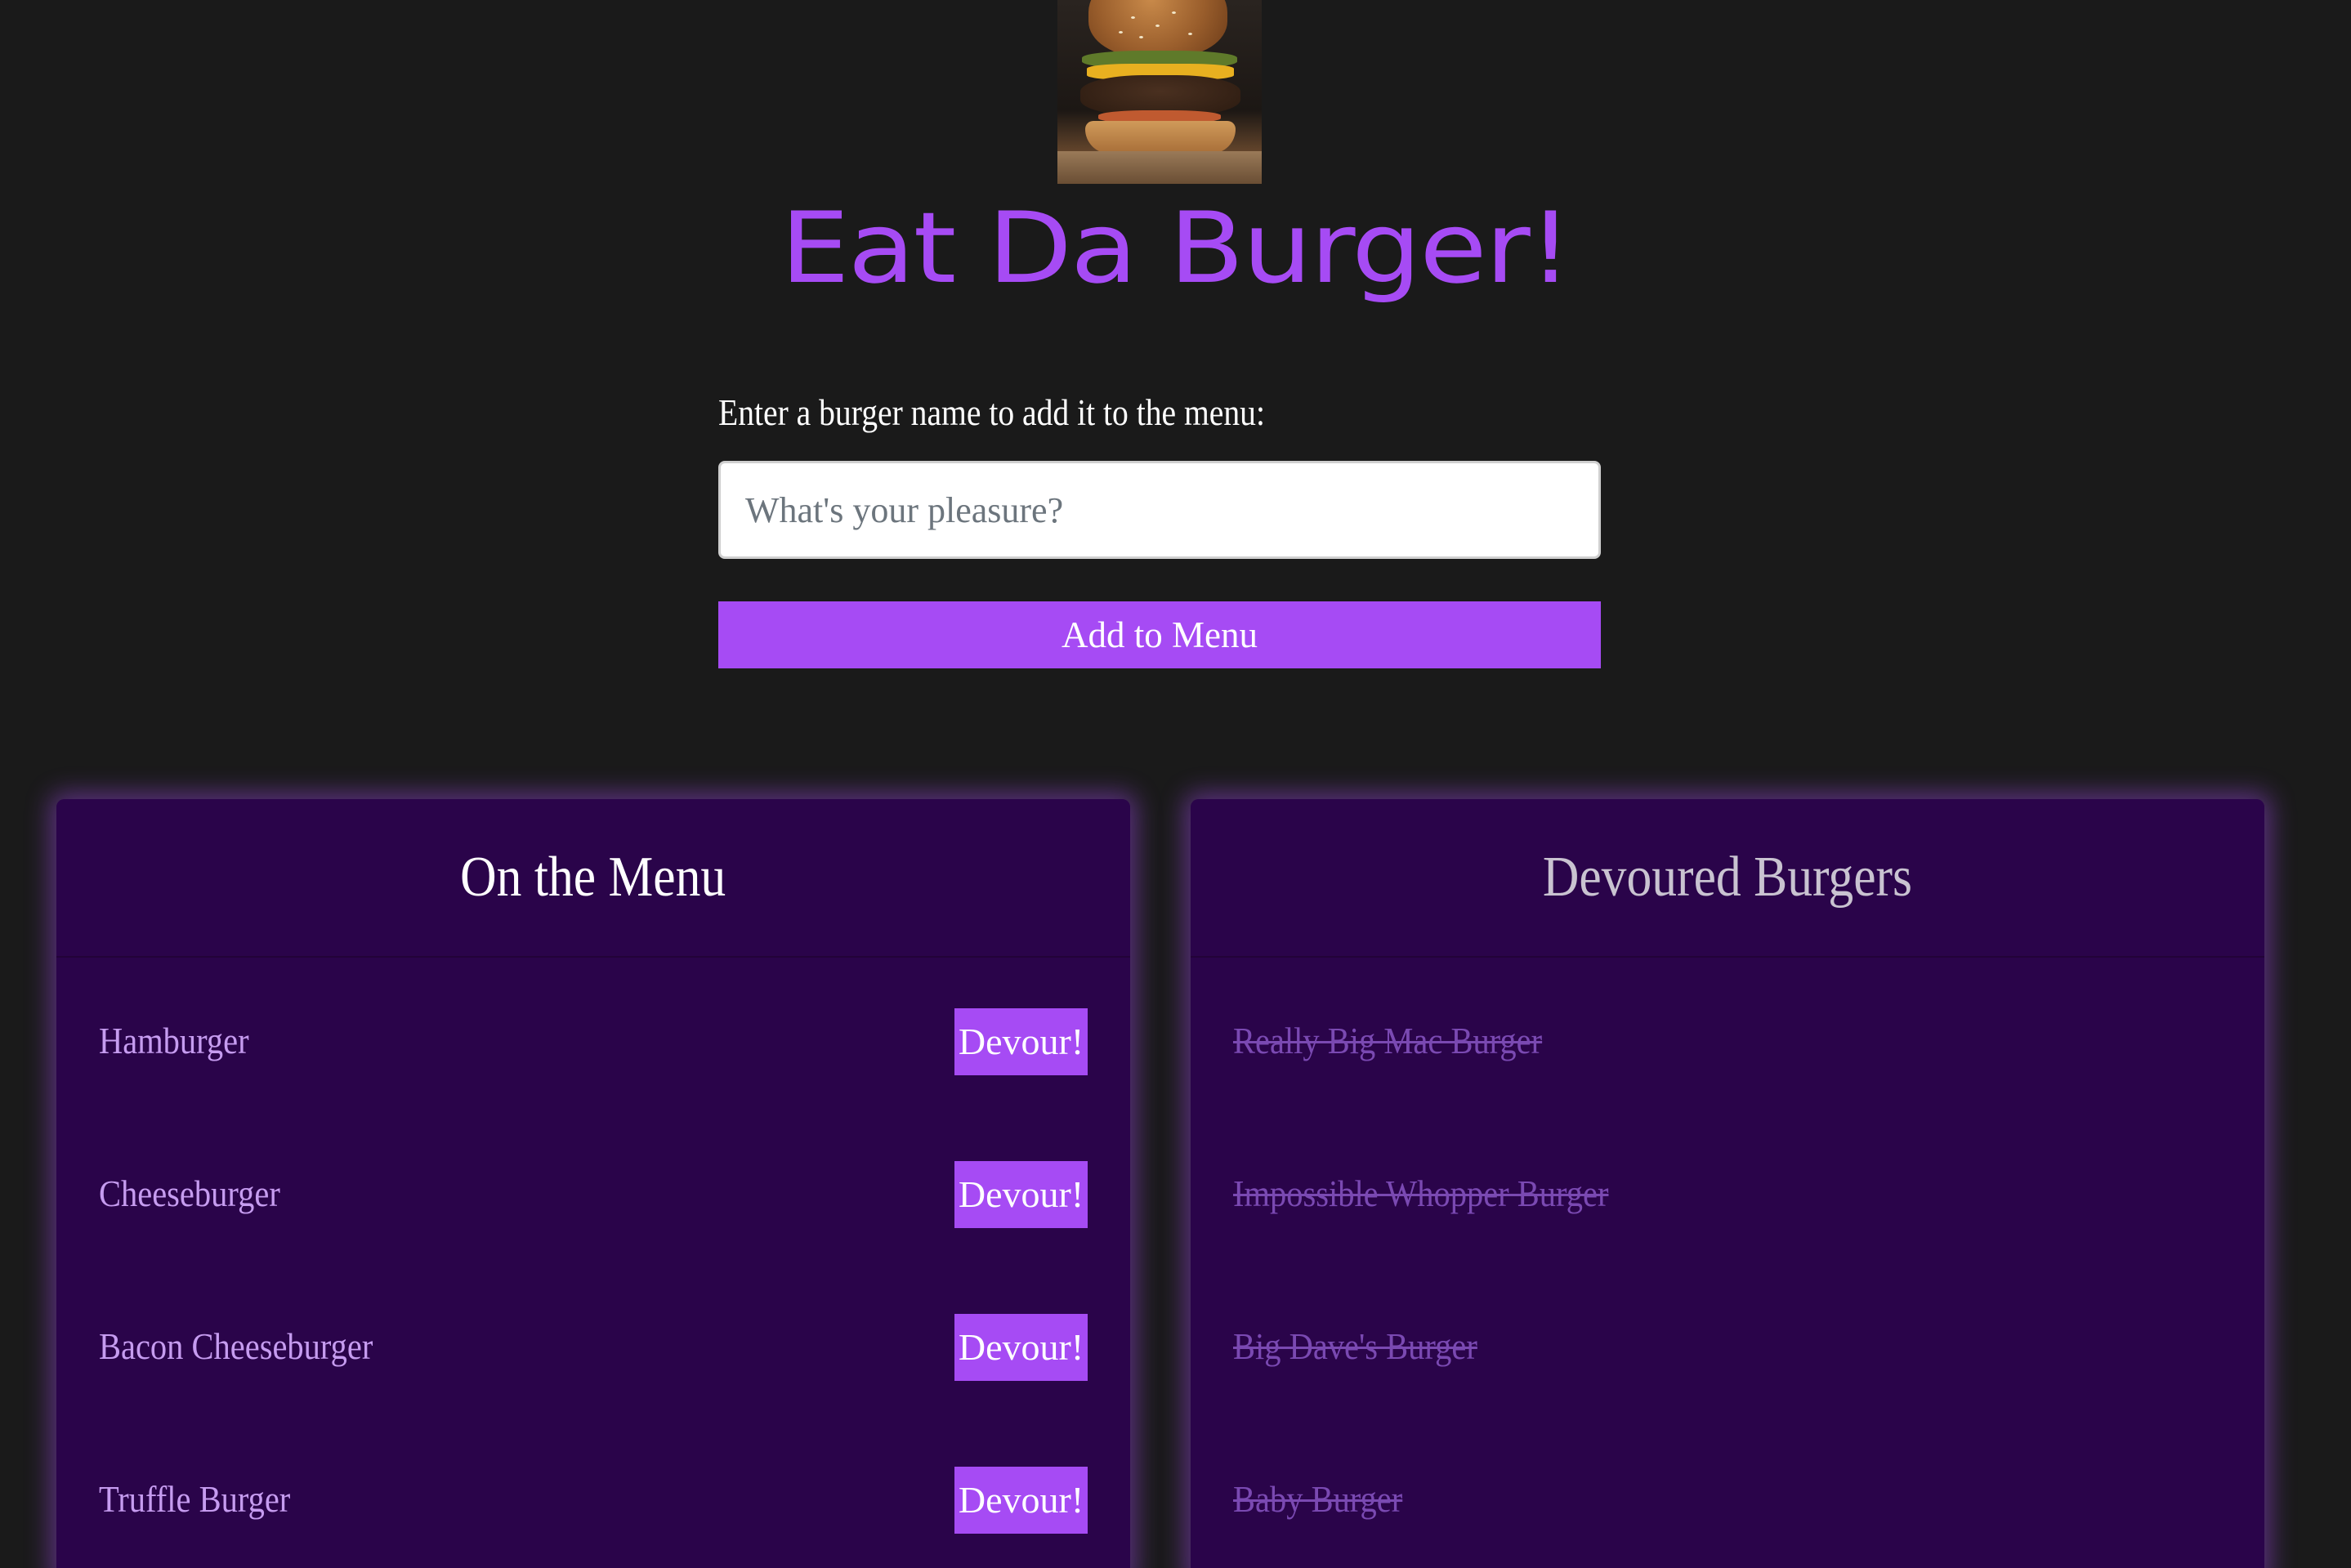 The height and width of the screenshot is (1568, 2351). Describe the element at coordinates (174, 1040) in the screenshot. I see `menu-item-name: Hamburger` at that location.